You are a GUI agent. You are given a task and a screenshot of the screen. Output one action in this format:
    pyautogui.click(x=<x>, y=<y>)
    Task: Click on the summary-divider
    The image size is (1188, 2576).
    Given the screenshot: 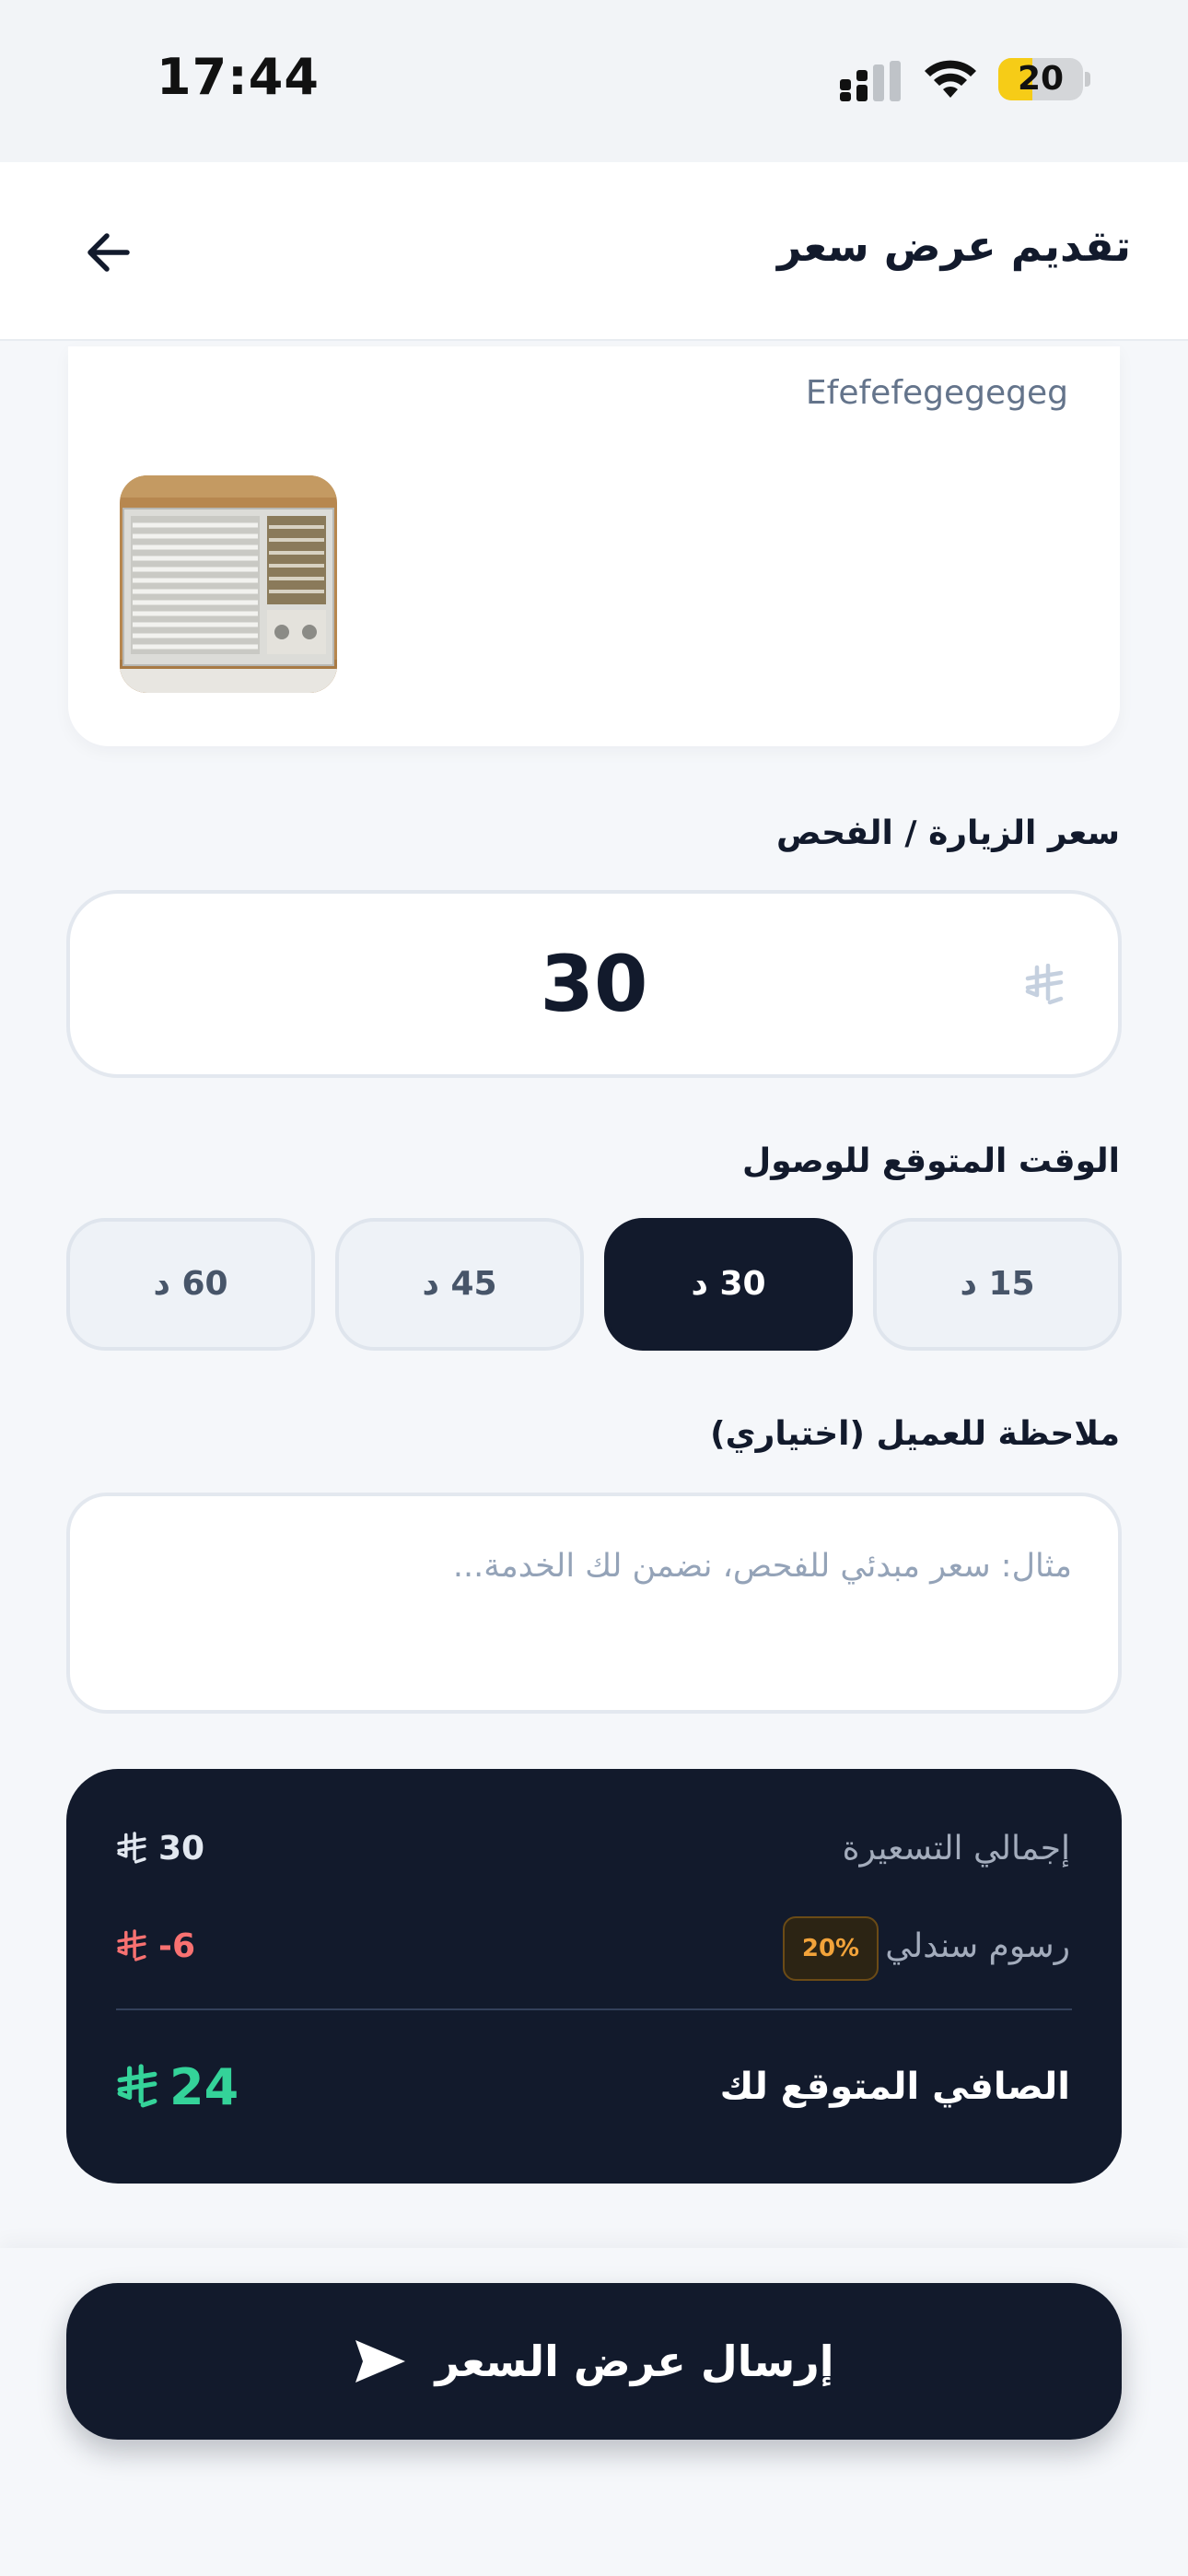 What is the action you would take?
    pyautogui.click(x=594, y=2009)
    